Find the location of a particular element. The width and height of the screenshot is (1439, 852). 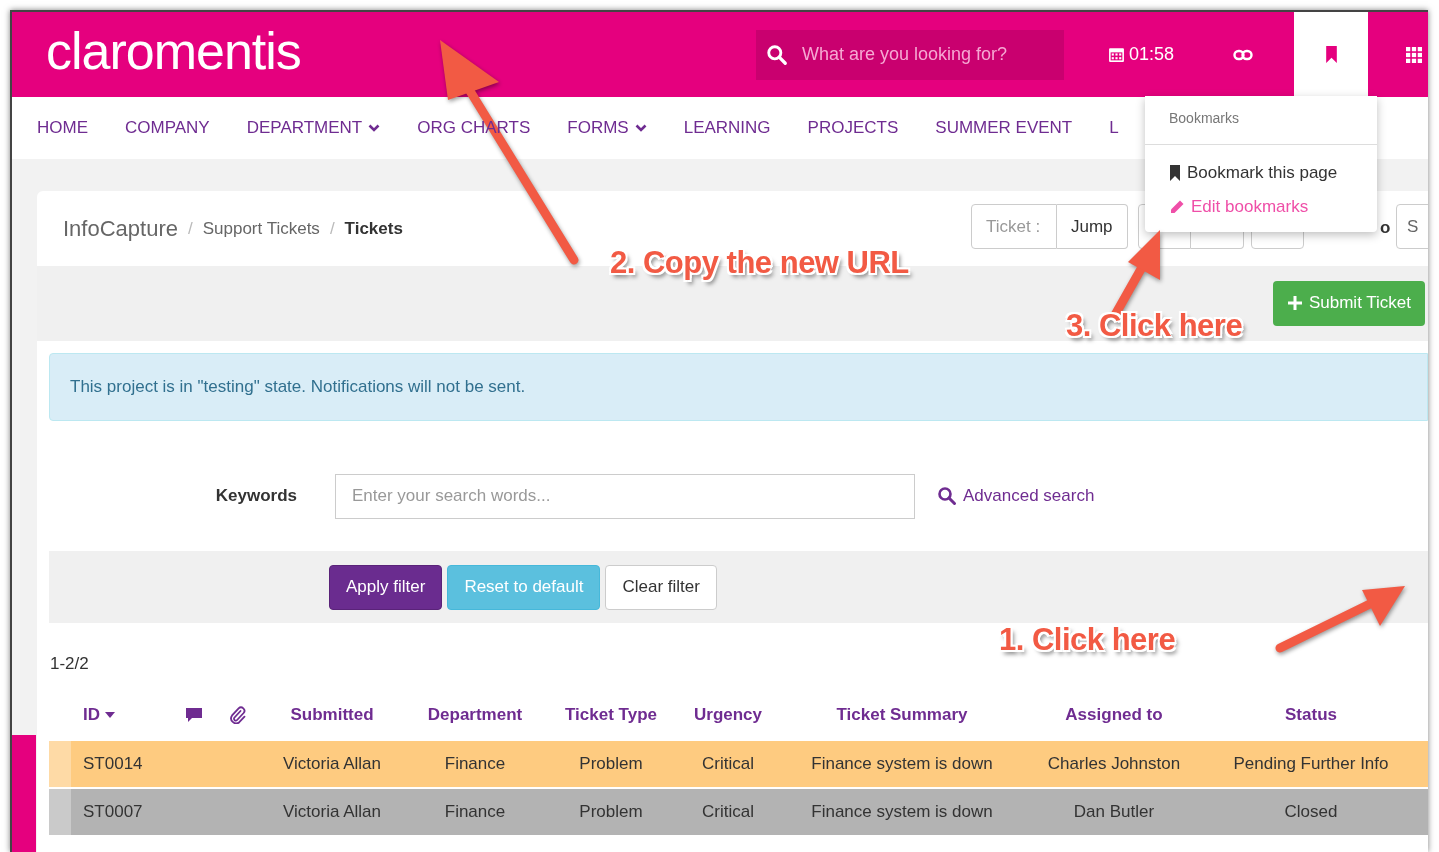

column-header: Status is located at coordinates (1311, 715).